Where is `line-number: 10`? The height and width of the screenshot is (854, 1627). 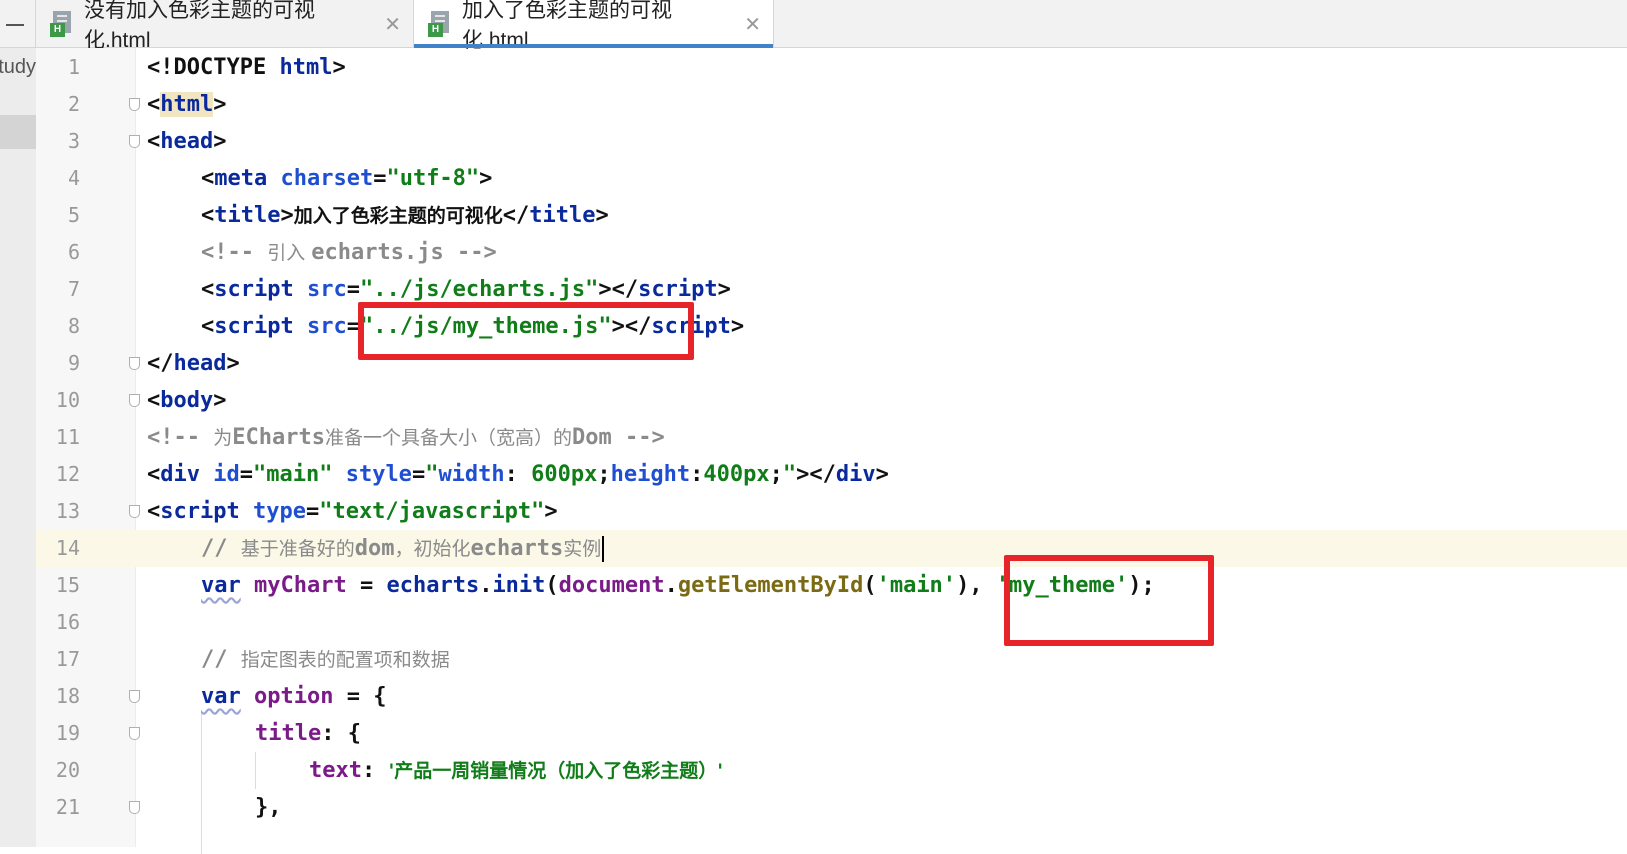 line-number: 10 is located at coordinates (67, 400).